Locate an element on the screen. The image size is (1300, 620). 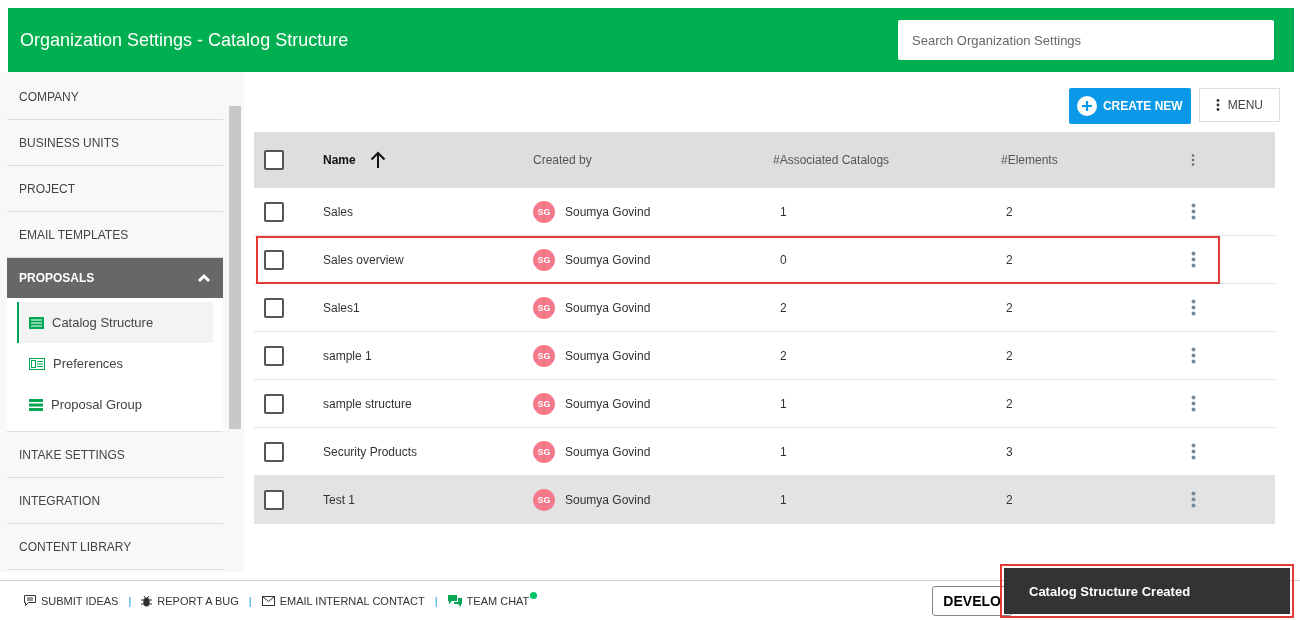
card-icon is located at coordinates (37, 363).